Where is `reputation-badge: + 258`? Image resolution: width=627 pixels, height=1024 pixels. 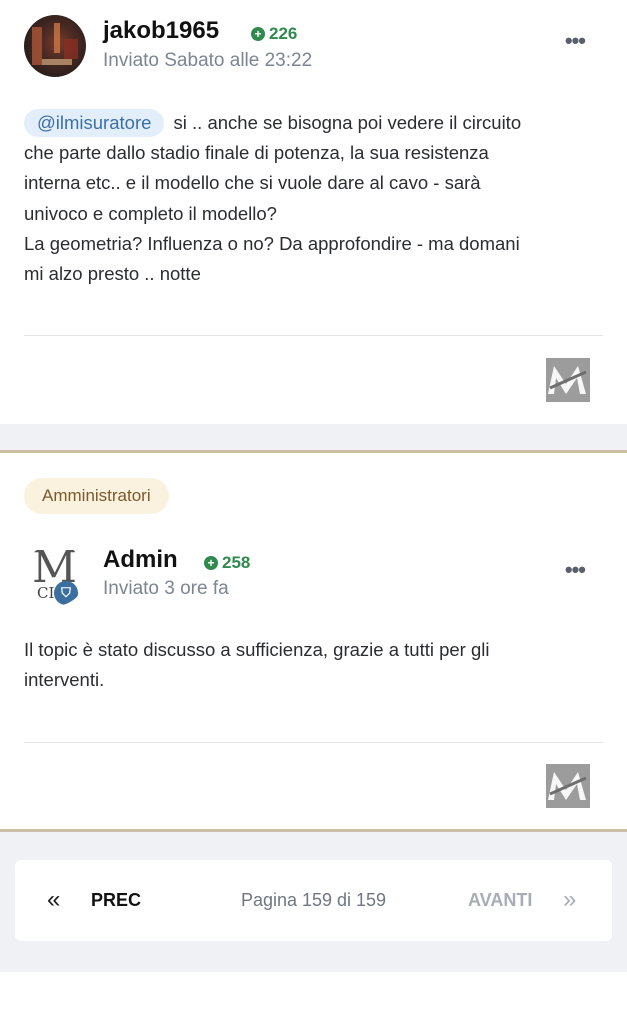 reputation-badge: + 258 is located at coordinates (227, 563).